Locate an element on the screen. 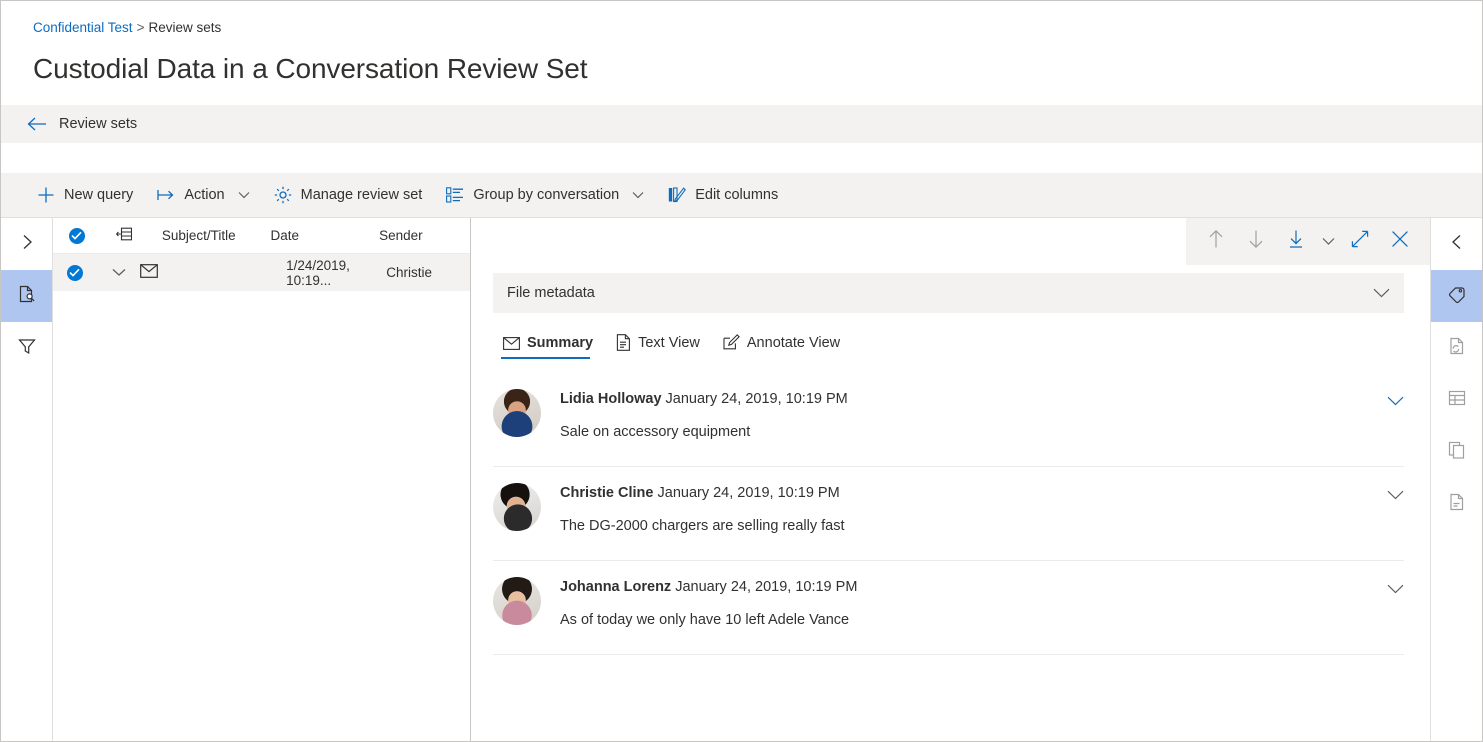  left-rail-expand-panel is located at coordinates (26, 244).